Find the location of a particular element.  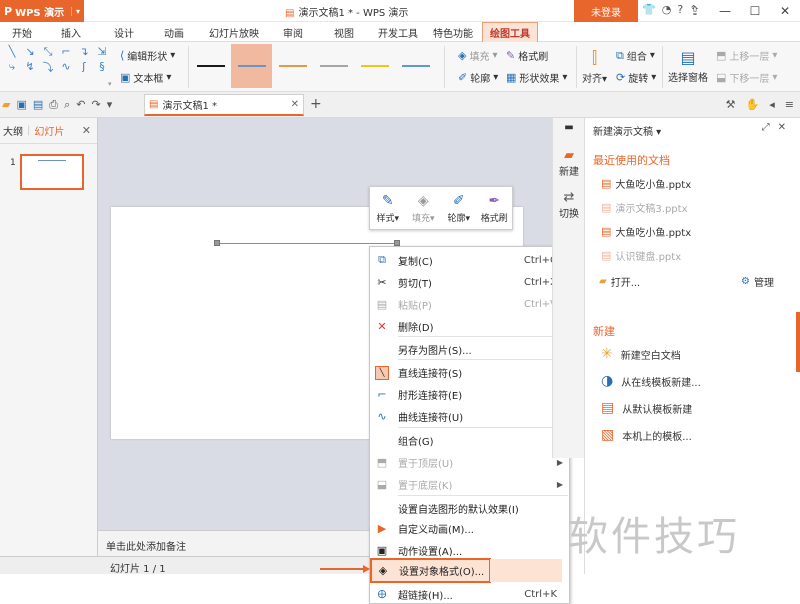

line-icon: ╲ is located at coordinates (12, 51).